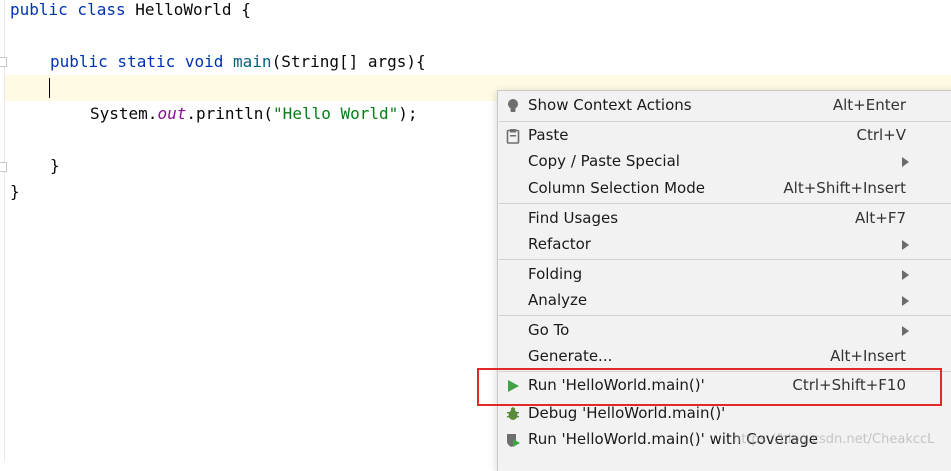 The width and height of the screenshot is (951, 471). I want to click on clipboard-icon, so click(513, 136).